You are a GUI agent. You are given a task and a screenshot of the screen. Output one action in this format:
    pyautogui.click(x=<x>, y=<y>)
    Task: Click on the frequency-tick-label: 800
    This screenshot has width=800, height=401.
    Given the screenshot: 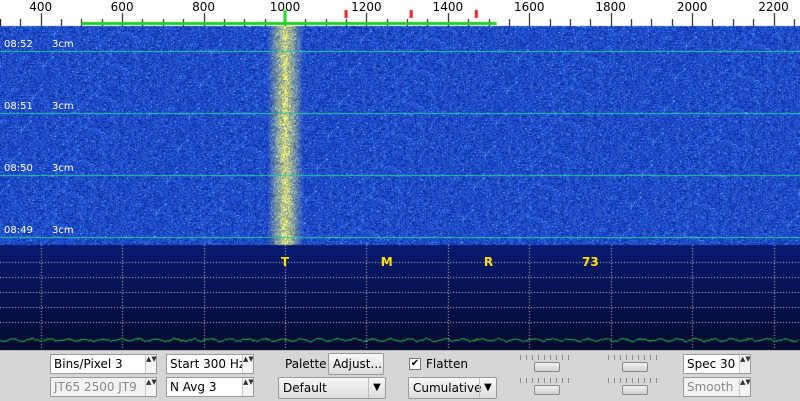 What is the action you would take?
    pyautogui.click(x=203, y=7)
    